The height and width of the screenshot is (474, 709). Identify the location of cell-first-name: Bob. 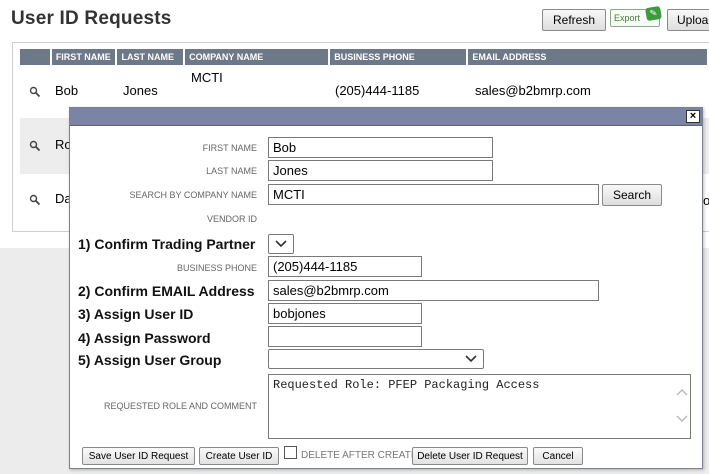
(67, 90).